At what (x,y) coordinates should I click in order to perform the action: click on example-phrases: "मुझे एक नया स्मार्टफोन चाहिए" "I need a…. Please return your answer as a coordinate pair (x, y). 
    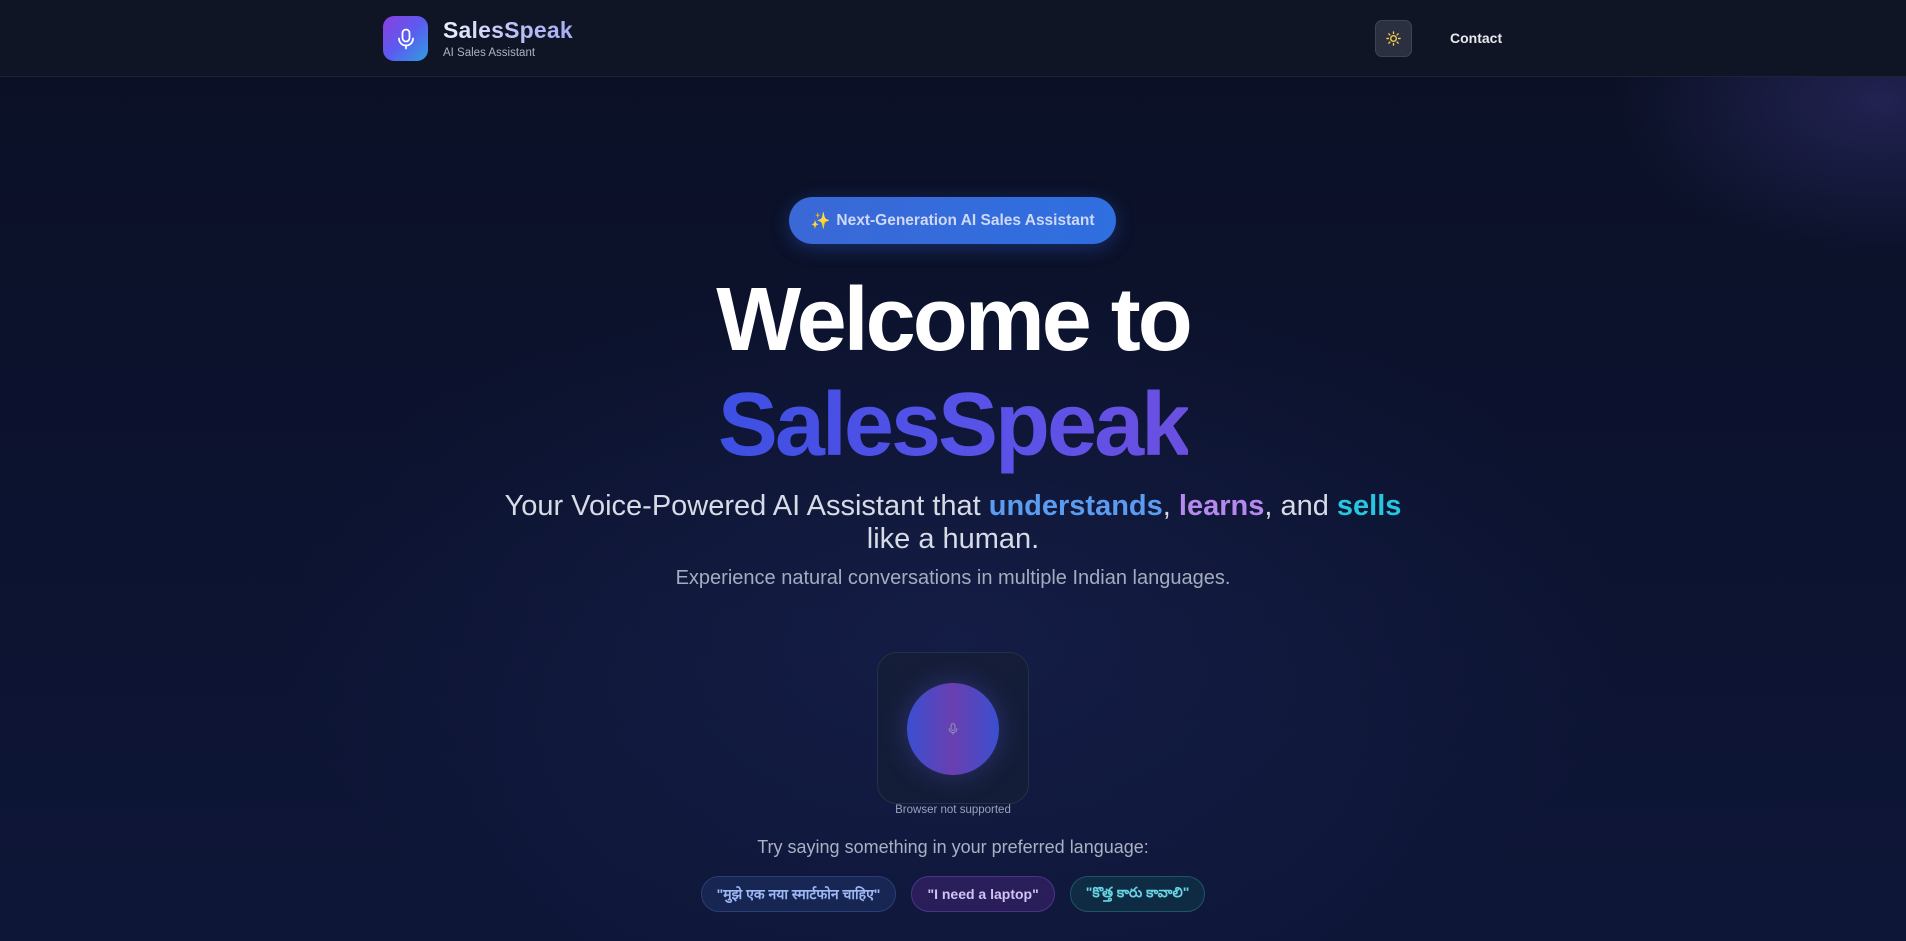
    Looking at the image, I should click on (953, 894).